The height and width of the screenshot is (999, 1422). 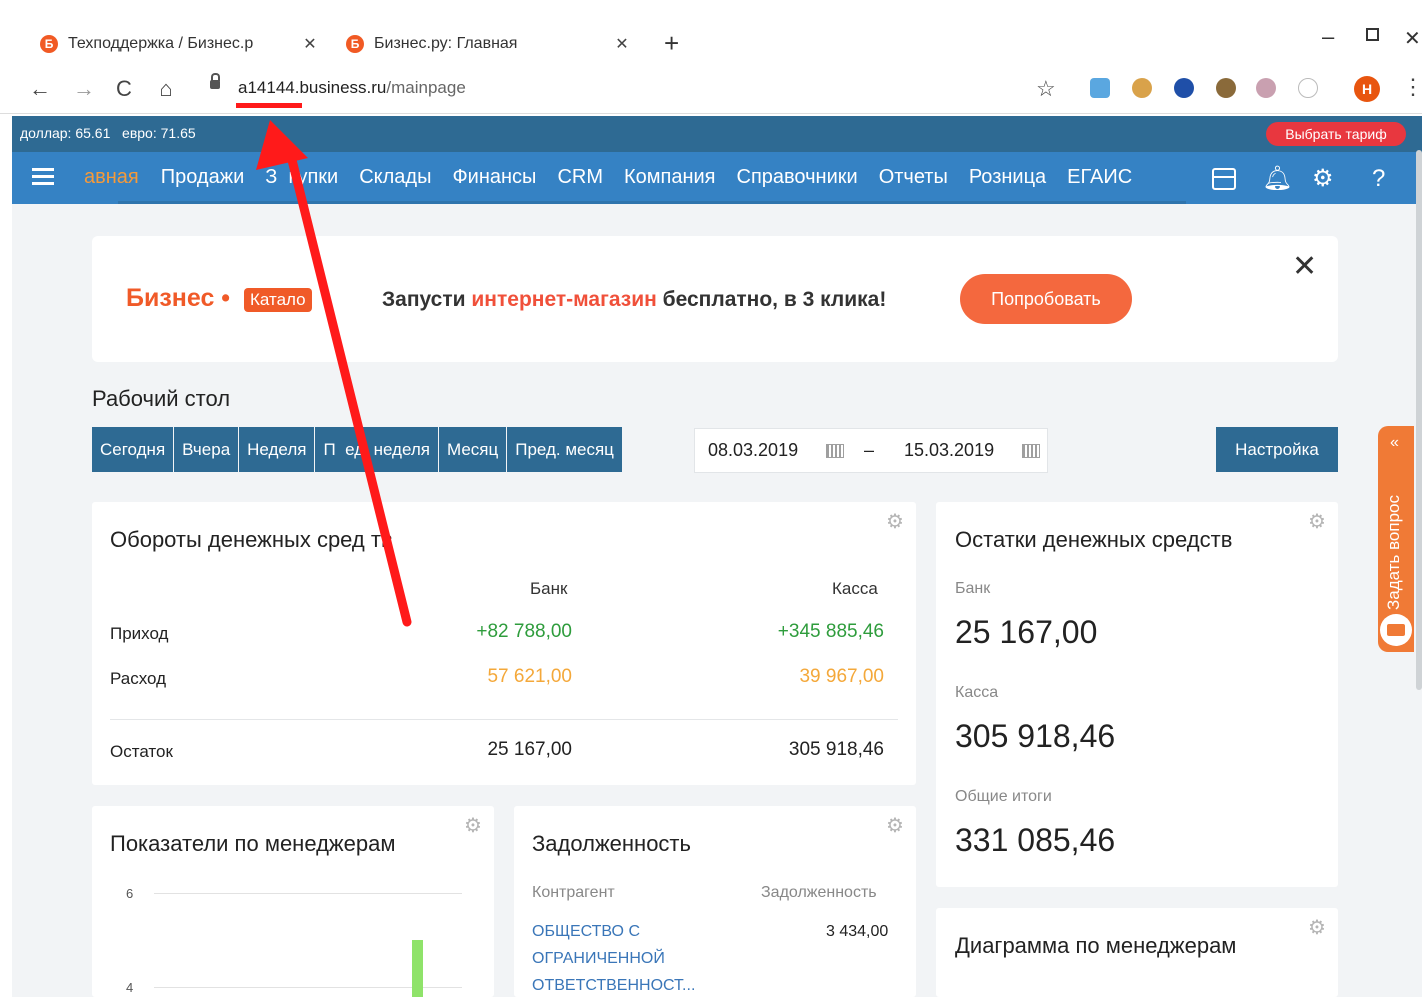 I want to click on row-label-income: Приход, so click(x=139, y=633).